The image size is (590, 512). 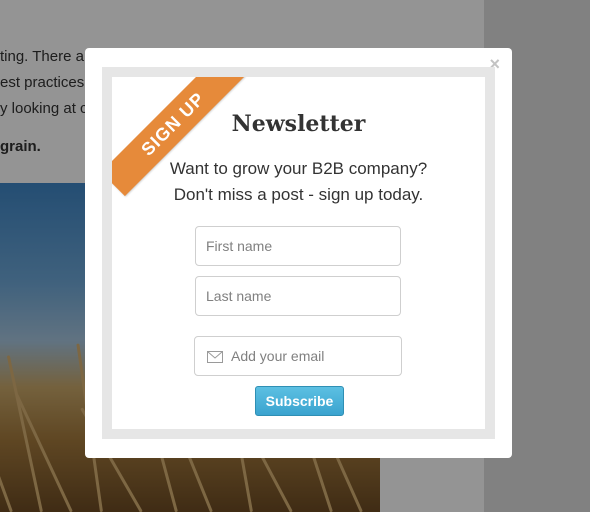 What do you see at coordinates (299, 401) in the screenshot?
I see `subscribe-button: Subscribe` at bounding box center [299, 401].